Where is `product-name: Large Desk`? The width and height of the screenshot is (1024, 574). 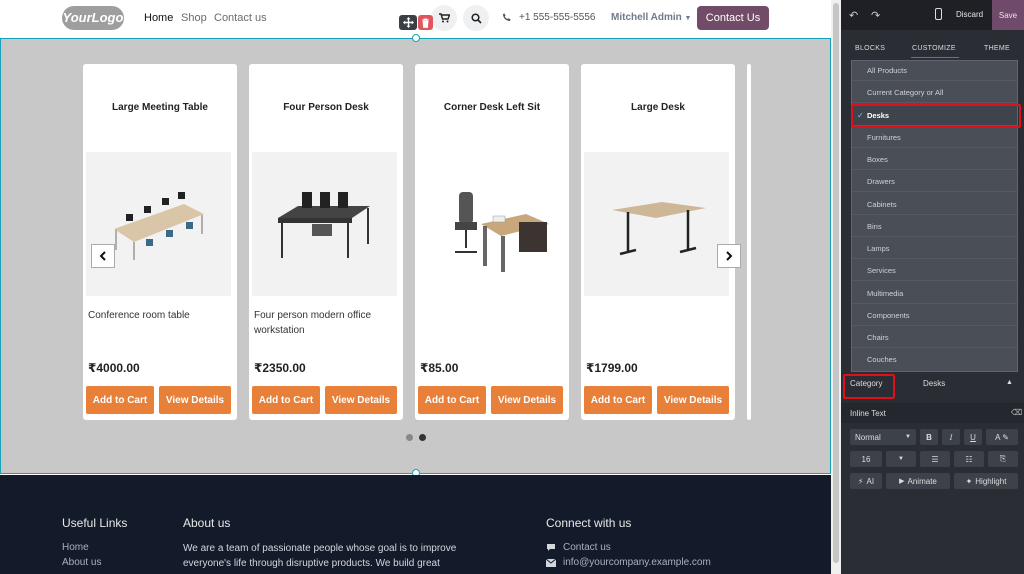
product-name: Large Desk is located at coordinates (658, 107).